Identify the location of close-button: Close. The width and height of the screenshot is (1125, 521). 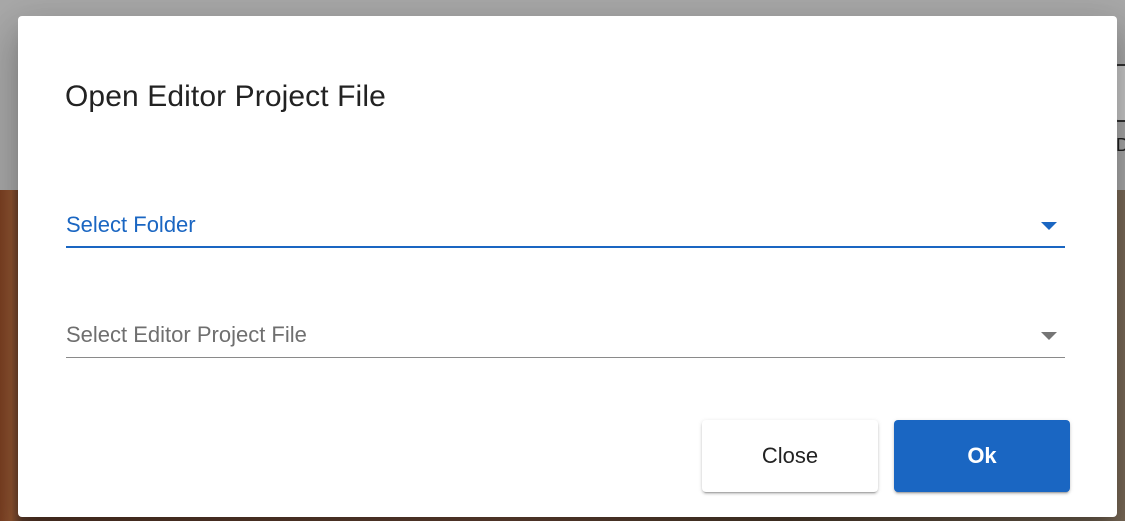
(790, 456).